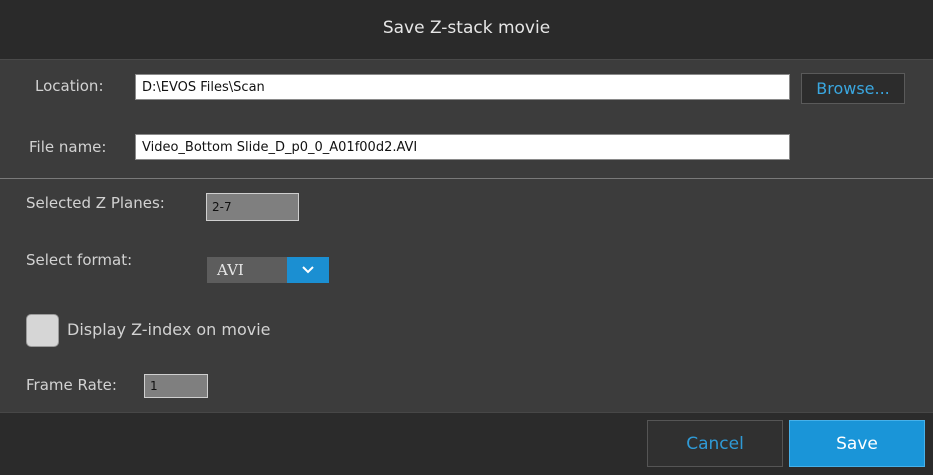  What do you see at coordinates (308, 270) in the screenshot?
I see `format-dropdown-button` at bounding box center [308, 270].